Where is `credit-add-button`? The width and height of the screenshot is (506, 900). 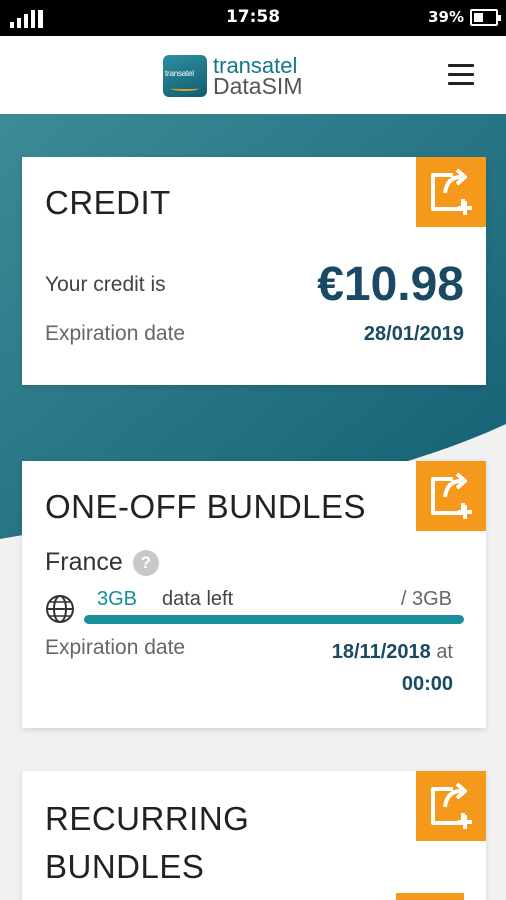
credit-add-button is located at coordinates (451, 192).